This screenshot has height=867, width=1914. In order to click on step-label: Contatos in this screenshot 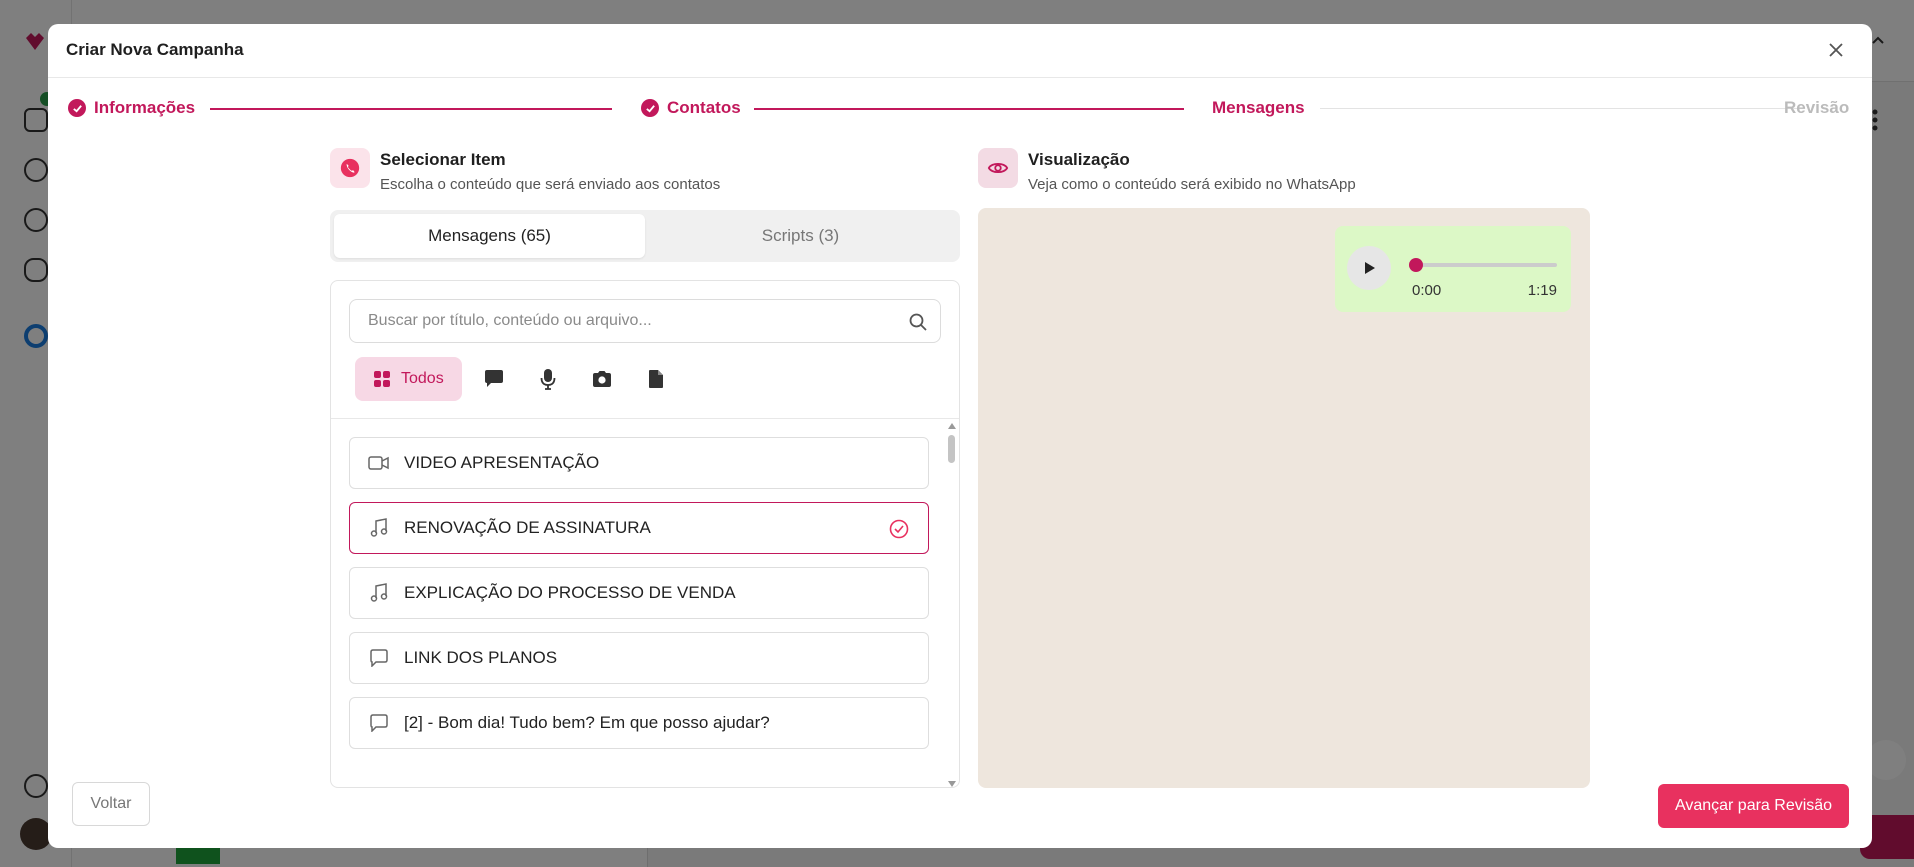, I will do `click(704, 107)`.